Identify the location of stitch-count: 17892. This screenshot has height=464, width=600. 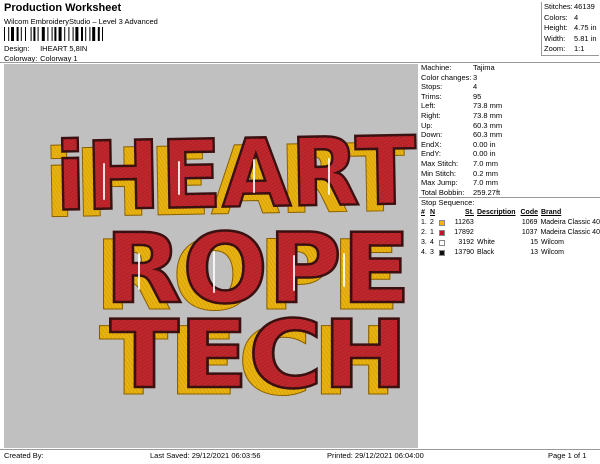
(464, 233).